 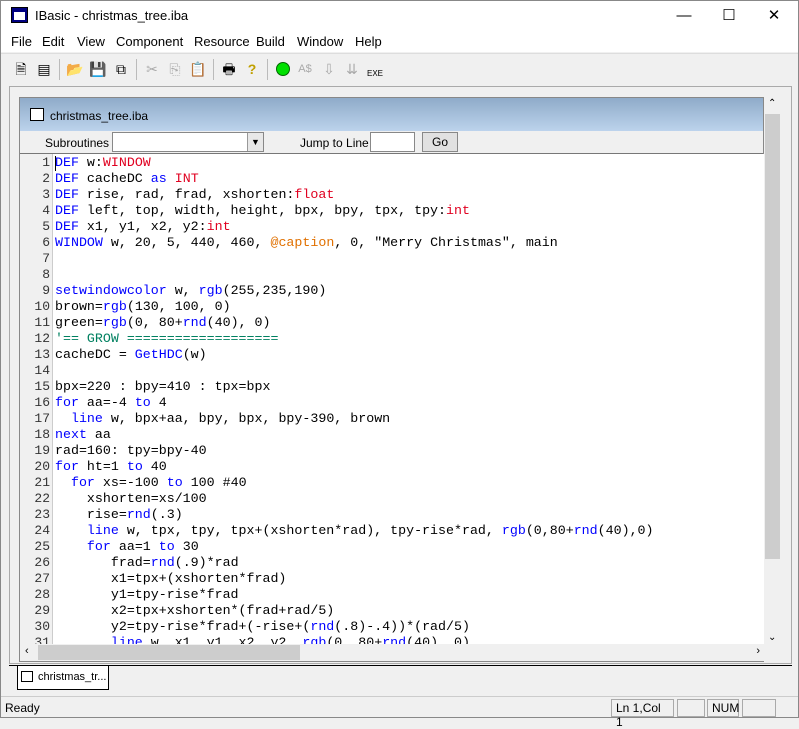 What do you see at coordinates (75, 69) in the screenshot?
I see `open-folder-icon: 📂` at bounding box center [75, 69].